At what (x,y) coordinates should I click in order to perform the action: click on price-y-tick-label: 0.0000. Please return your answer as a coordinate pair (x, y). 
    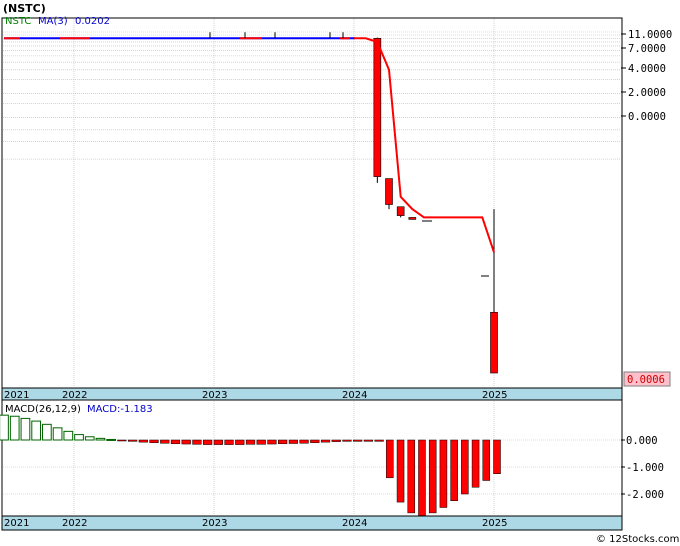
    Looking at the image, I should click on (647, 117).